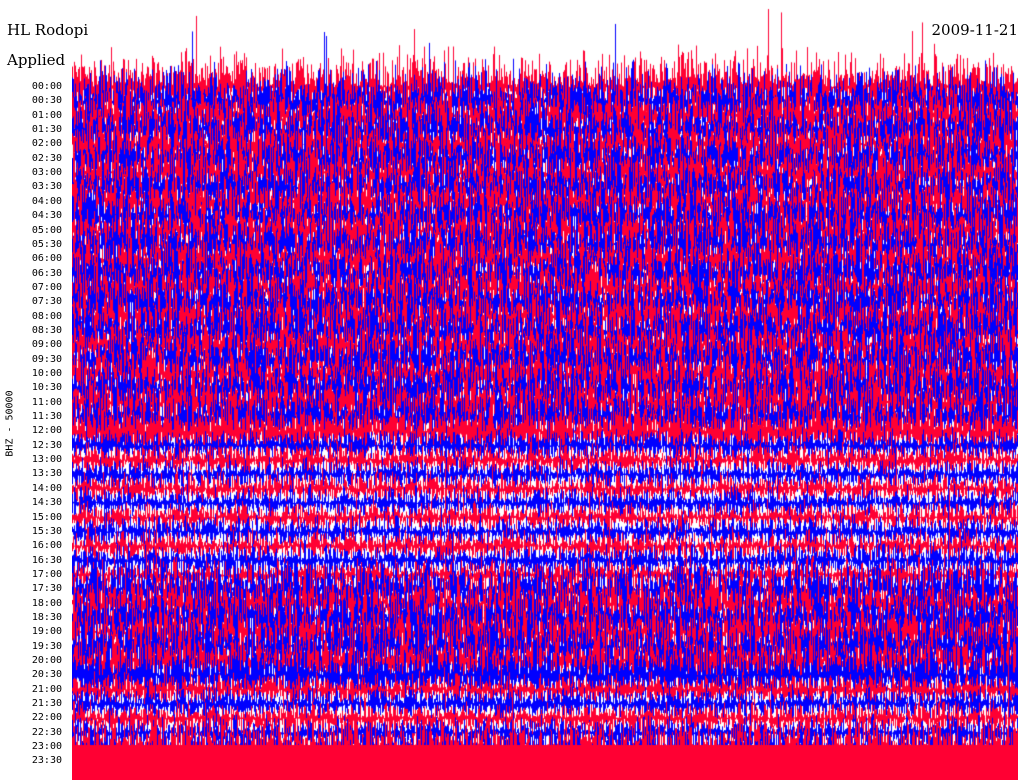 The height and width of the screenshot is (780, 1024). I want to click on time-label: 06:30, so click(46, 273).